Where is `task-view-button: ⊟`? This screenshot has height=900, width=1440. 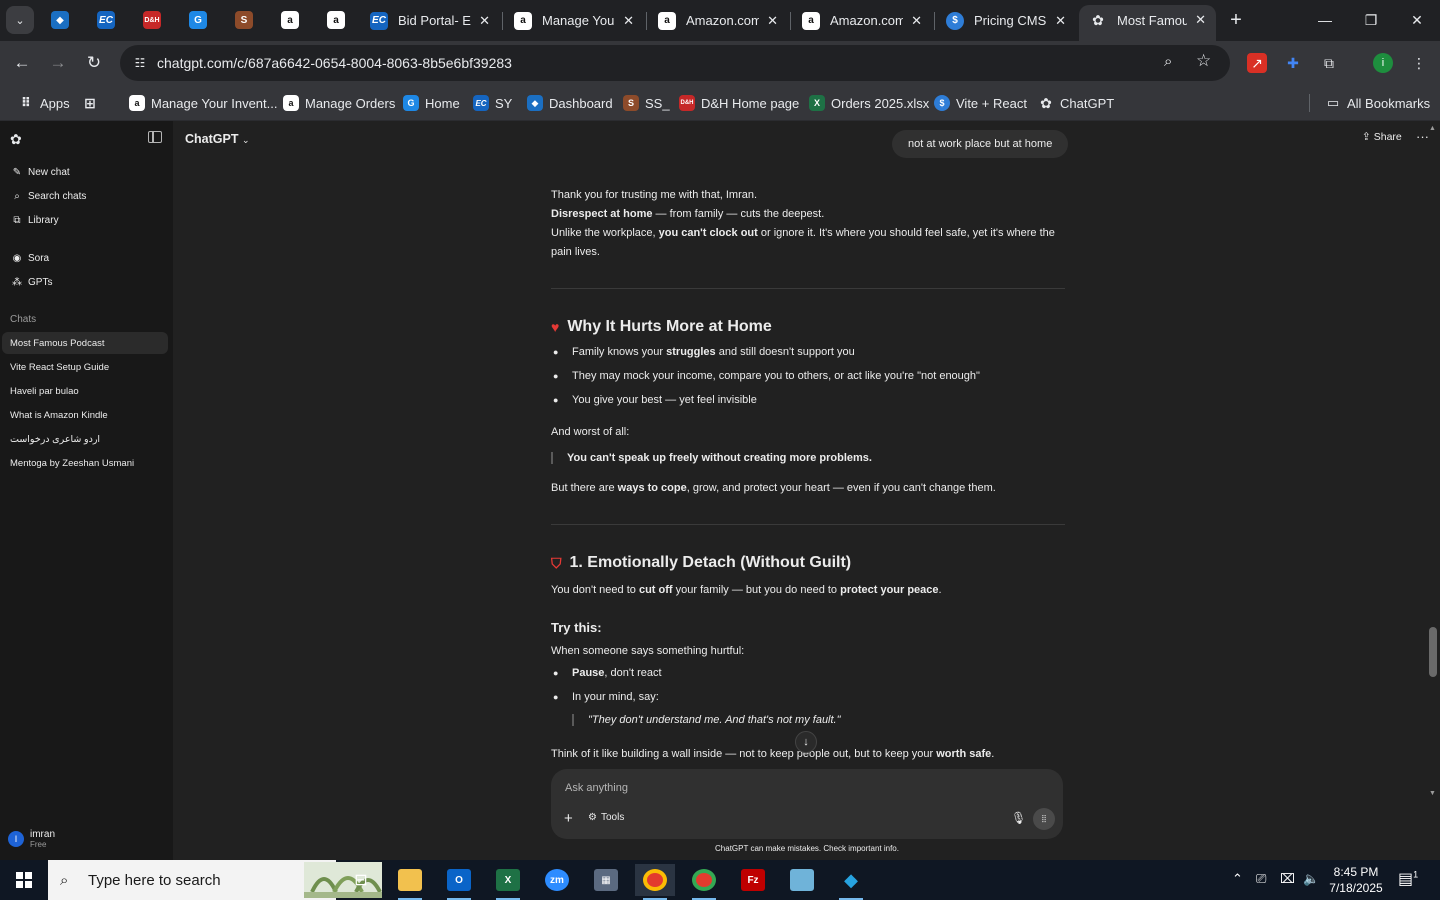 task-view-button: ⊟ is located at coordinates (361, 880).